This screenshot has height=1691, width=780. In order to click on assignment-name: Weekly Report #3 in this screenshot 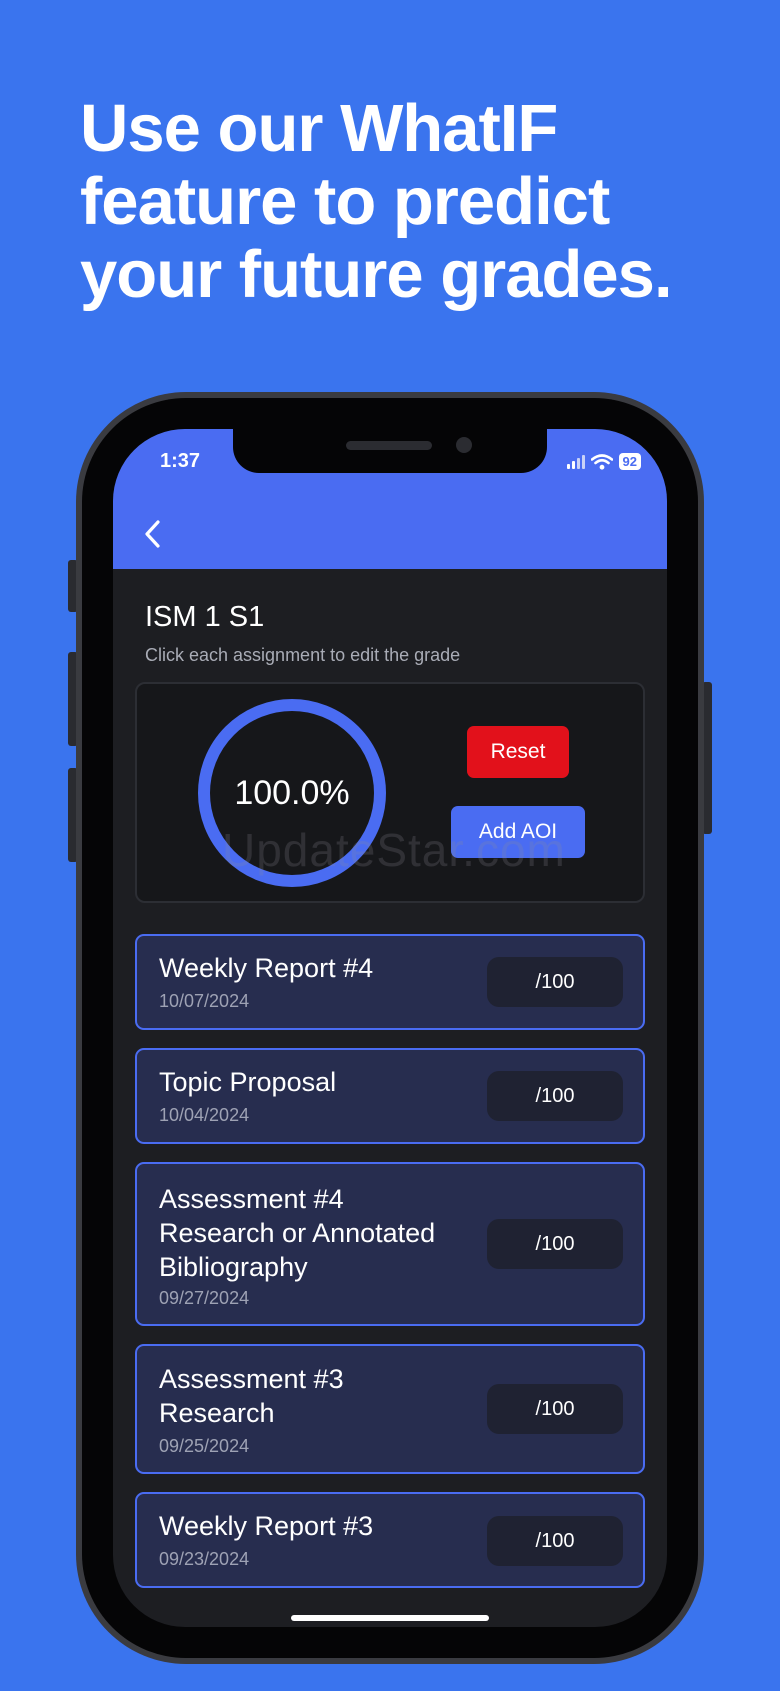, I will do `click(266, 1526)`.